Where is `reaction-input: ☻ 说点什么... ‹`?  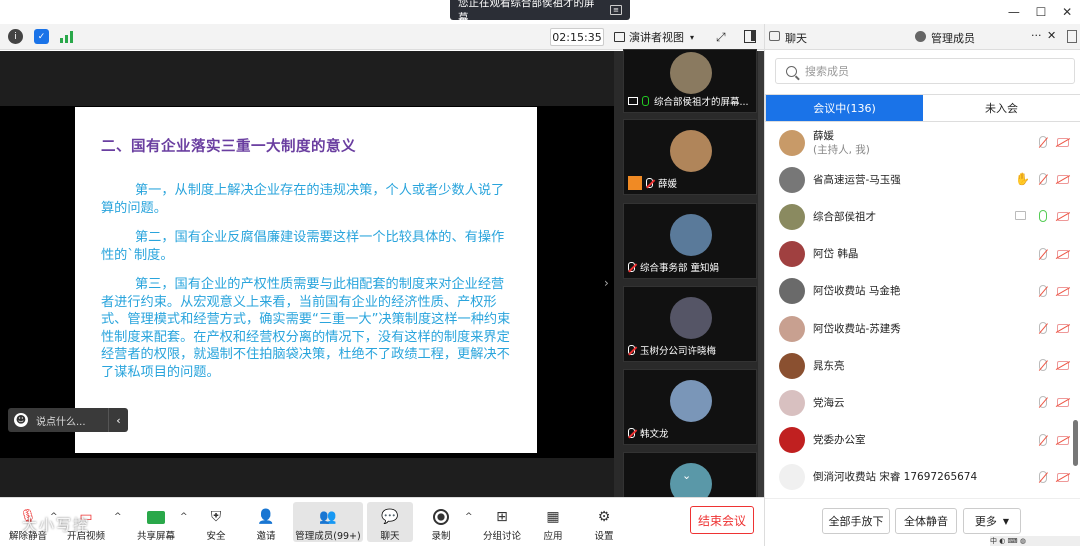 reaction-input: ☻ 说点什么... ‹ is located at coordinates (68, 420).